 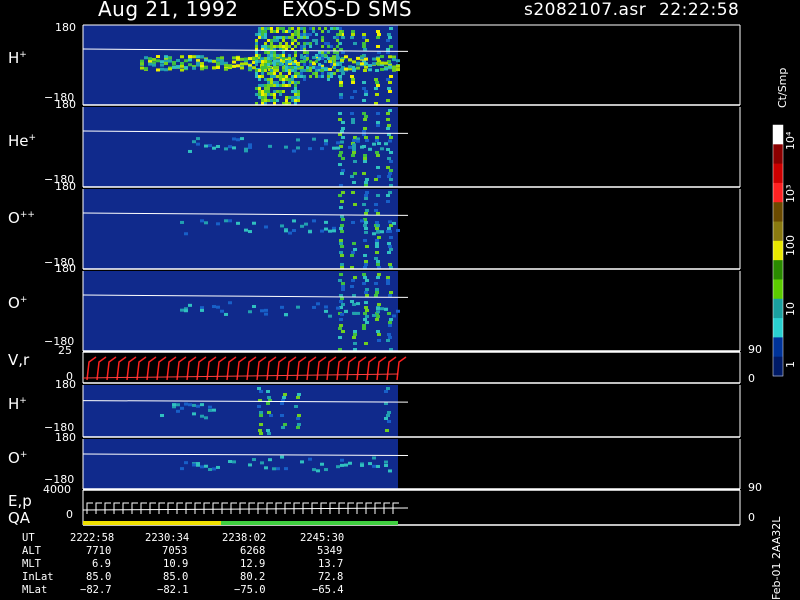 I want to click on ep-mark, so click(x=224, y=508).